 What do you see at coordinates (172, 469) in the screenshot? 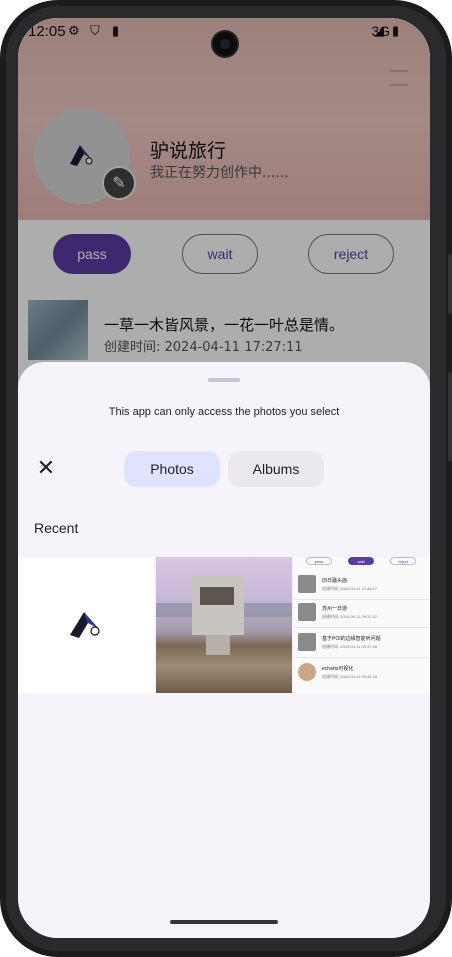
I see `tab-photos: Photos` at bounding box center [172, 469].